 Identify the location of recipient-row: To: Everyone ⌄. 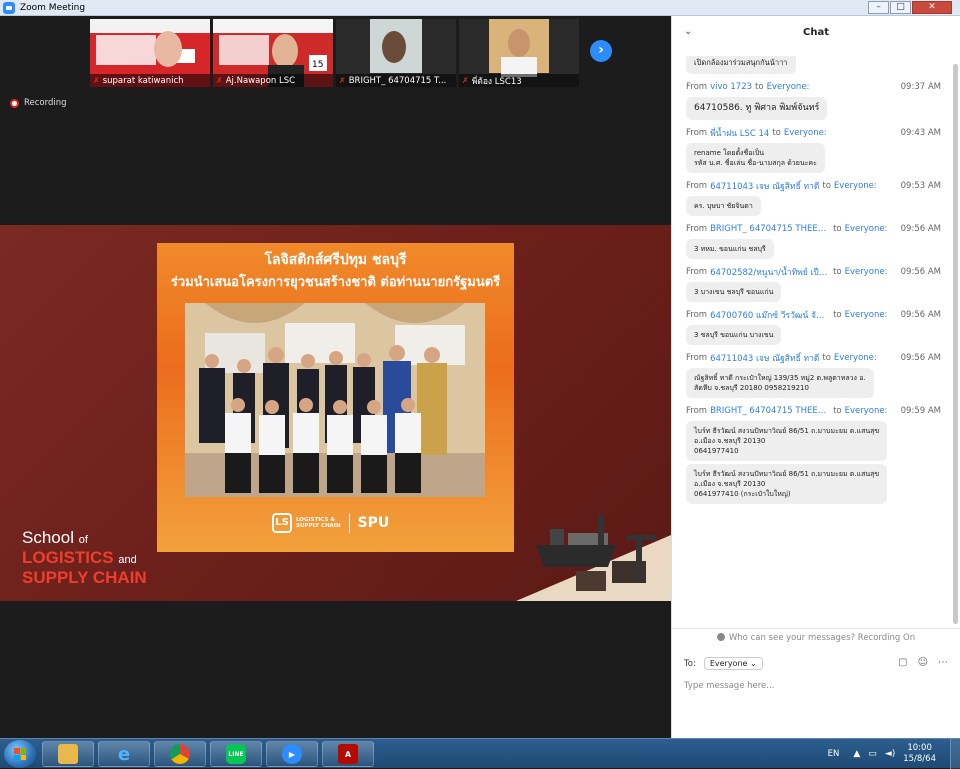
(723, 663).